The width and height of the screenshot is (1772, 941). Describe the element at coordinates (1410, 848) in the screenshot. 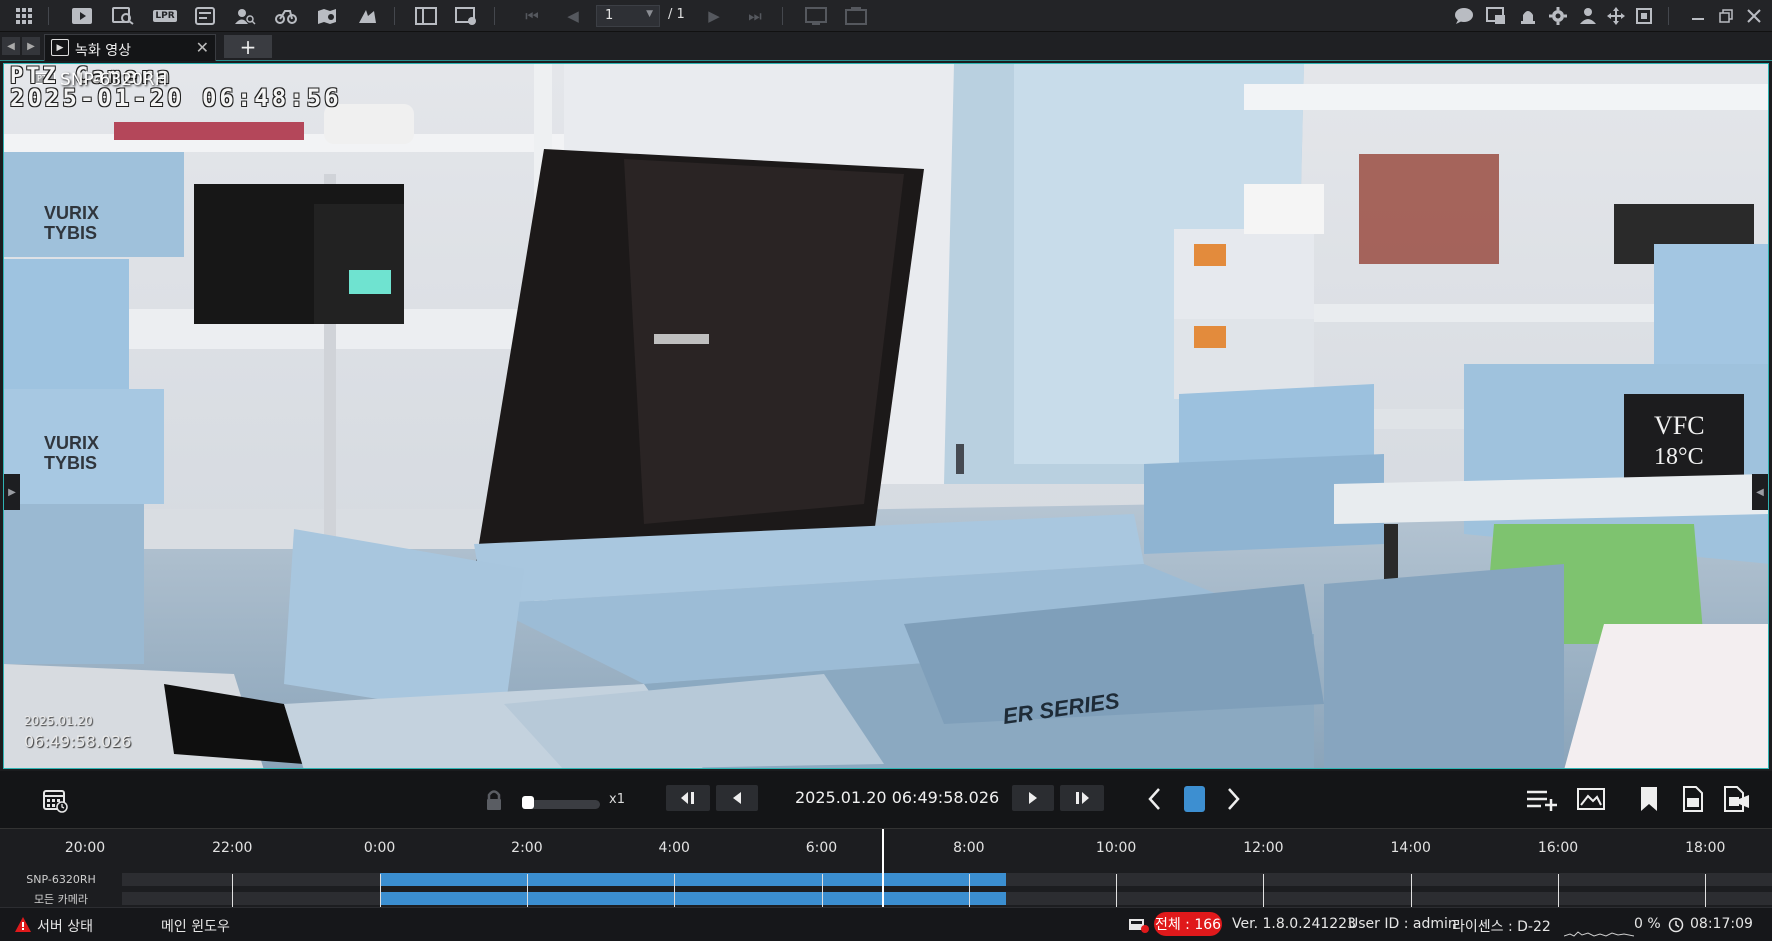

I see `timeline-tick-label: 14:00` at that location.